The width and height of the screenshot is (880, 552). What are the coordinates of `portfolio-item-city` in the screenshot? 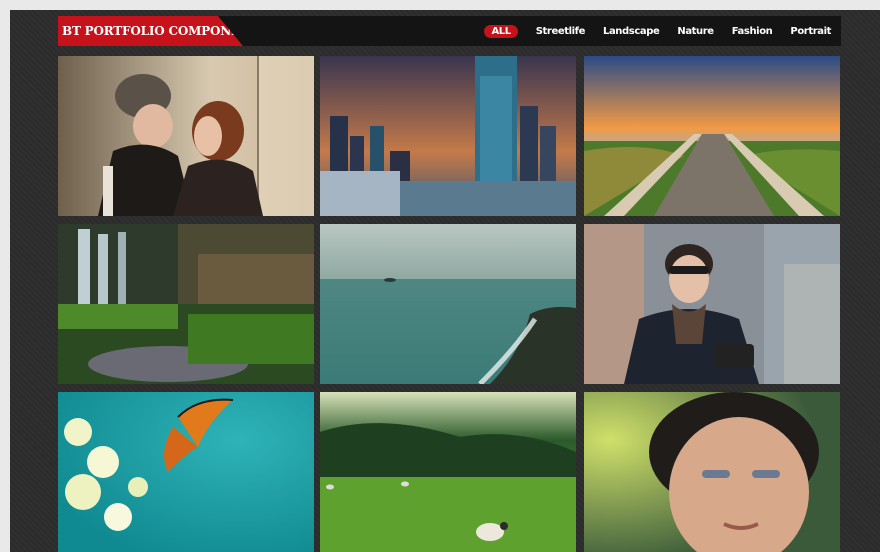 It's located at (448, 136).